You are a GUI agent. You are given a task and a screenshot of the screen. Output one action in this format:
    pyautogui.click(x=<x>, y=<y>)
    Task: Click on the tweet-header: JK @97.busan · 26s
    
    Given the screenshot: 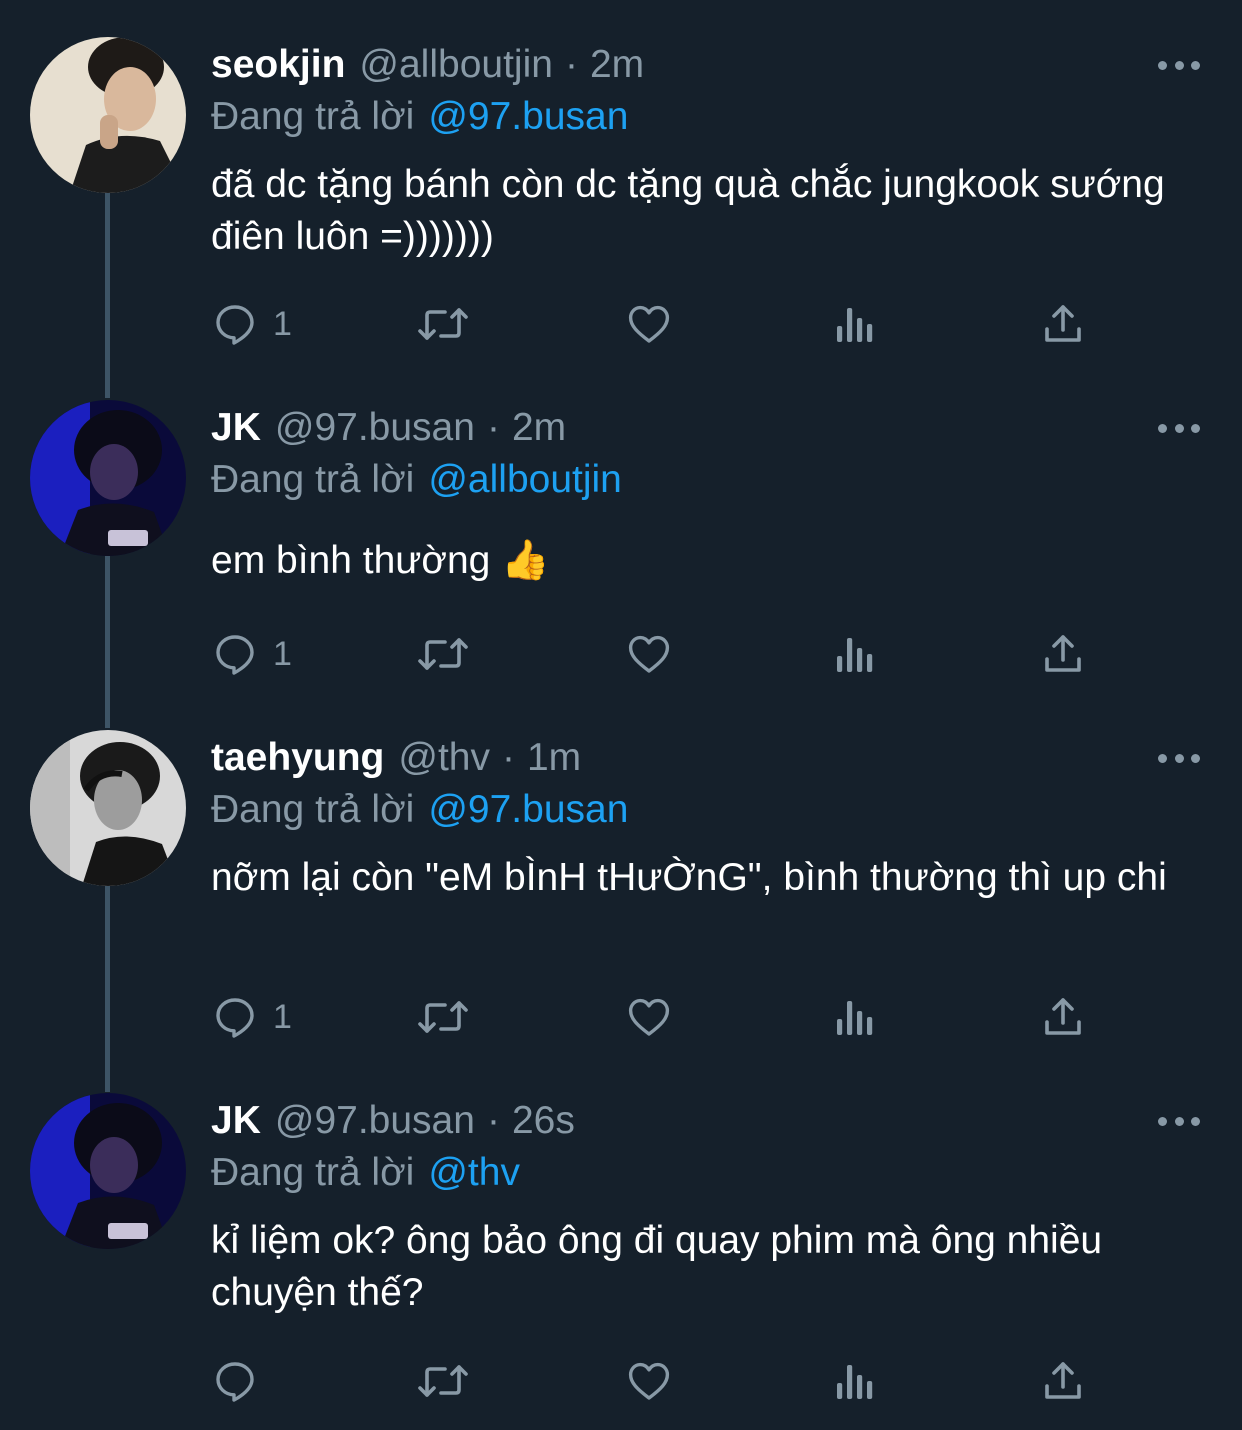 What is the action you would take?
    pyautogui.click(x=393, y=1121)
    